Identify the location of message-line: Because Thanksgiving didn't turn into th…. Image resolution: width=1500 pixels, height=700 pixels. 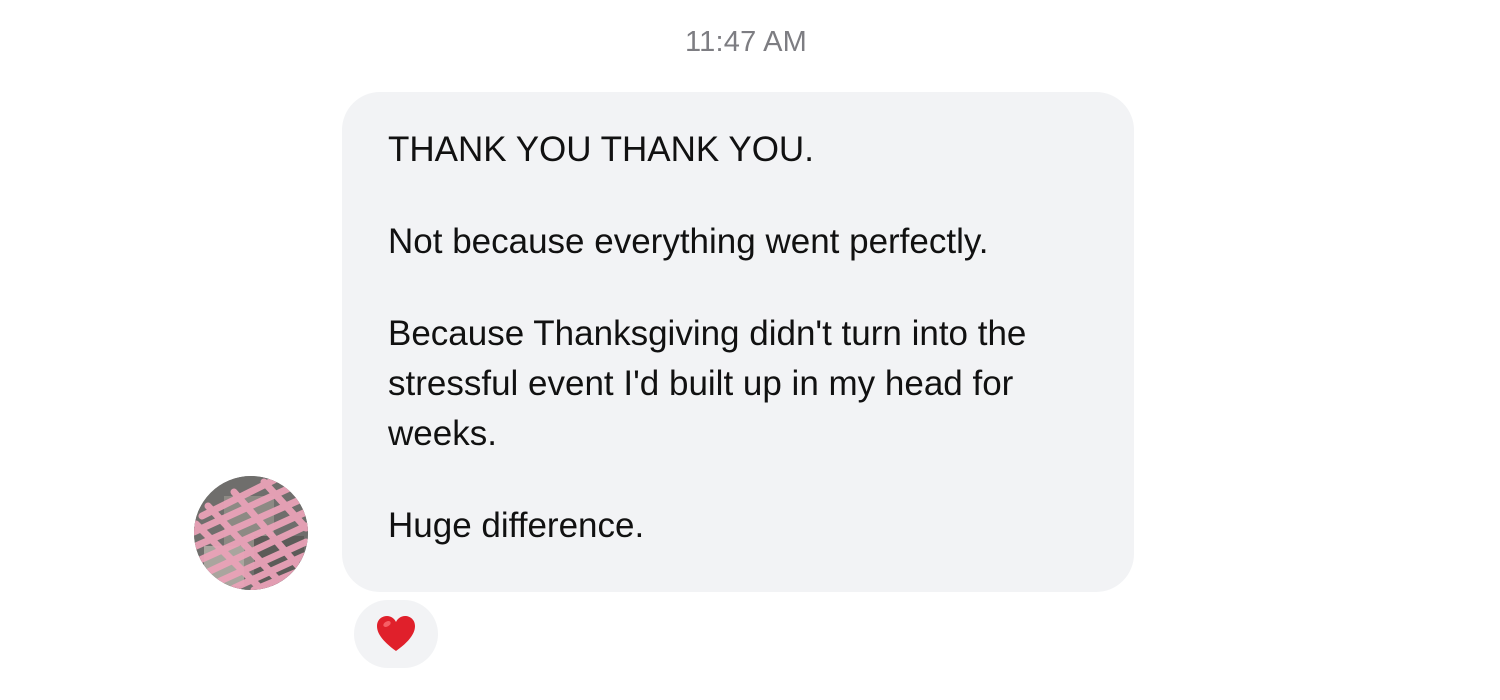
(707, 333).